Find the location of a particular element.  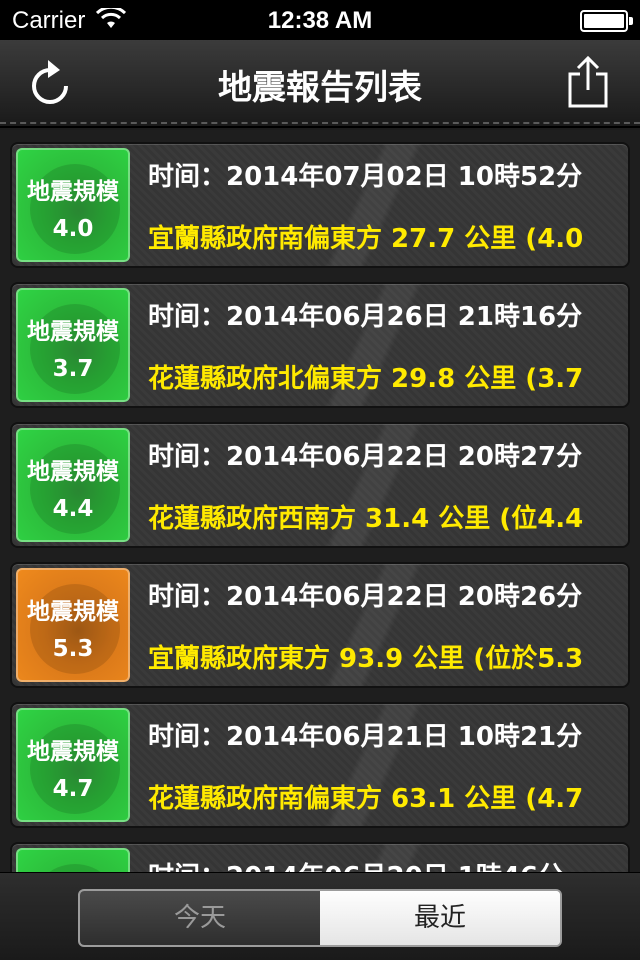

period-segmented-control: 今天 最近 is located at coordinates (320, 918).